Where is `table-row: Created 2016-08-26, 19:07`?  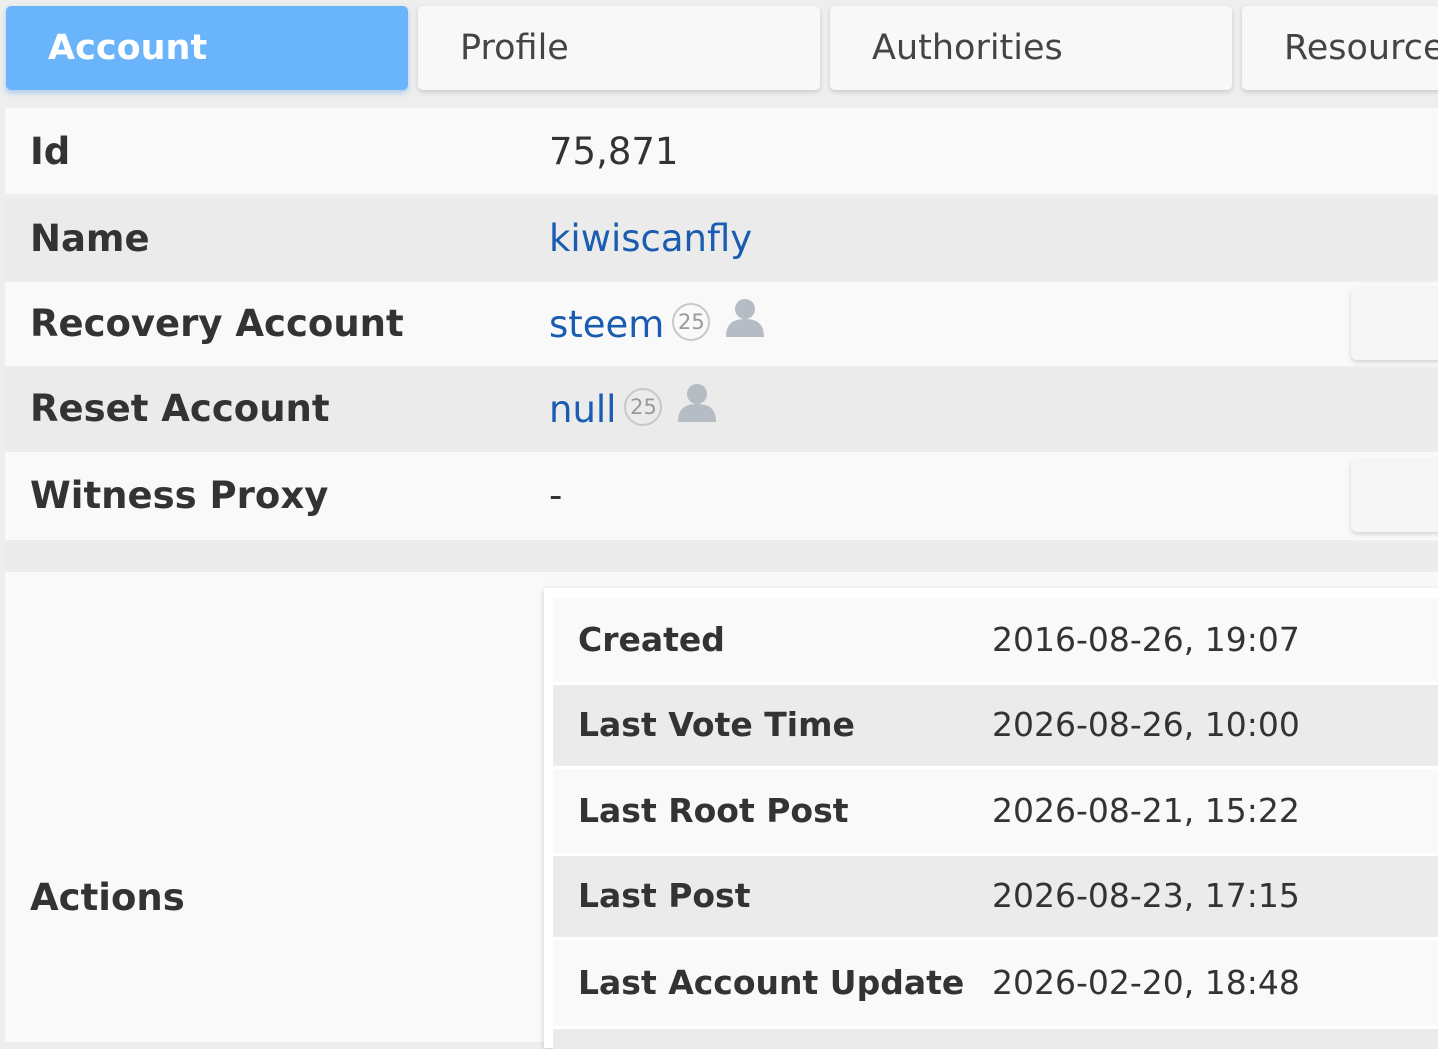
table-row: Created 2016-08-26, 19:07 is located at coordinates (995, 640).